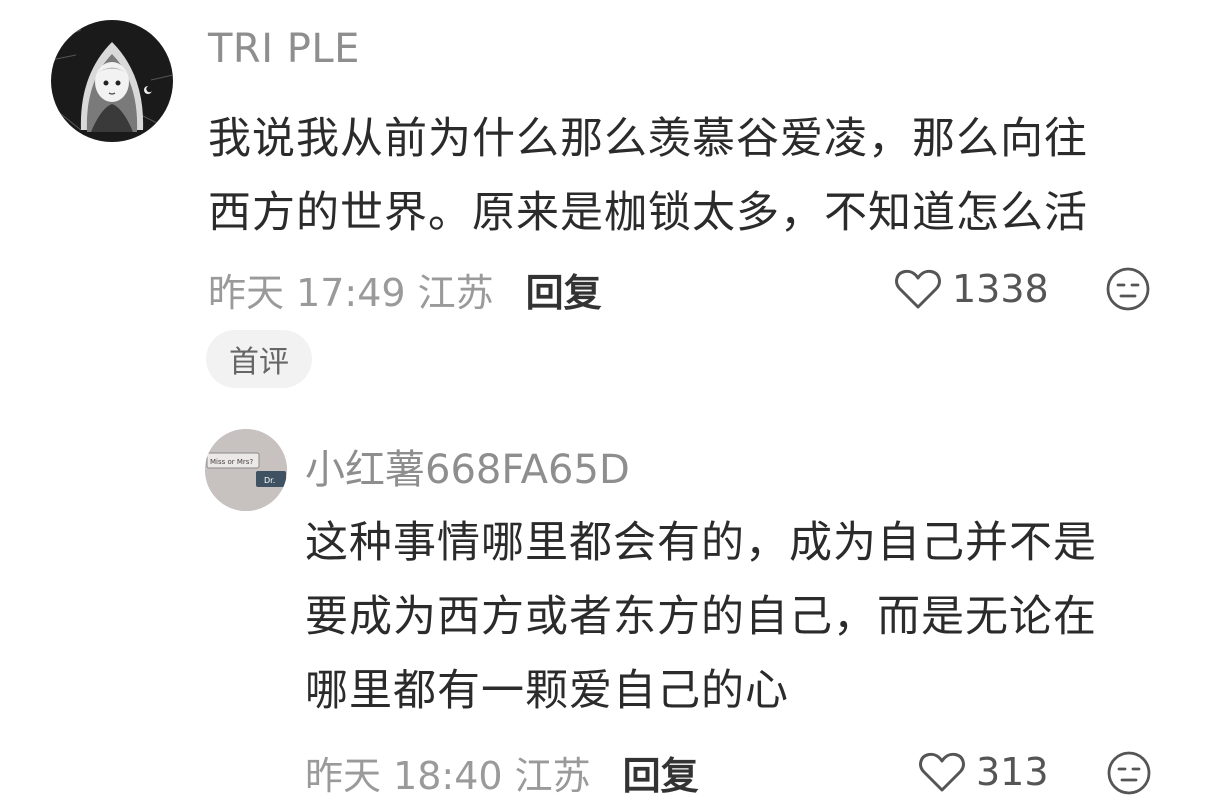  I want to click on like-count: 313, so click(1012, 772).